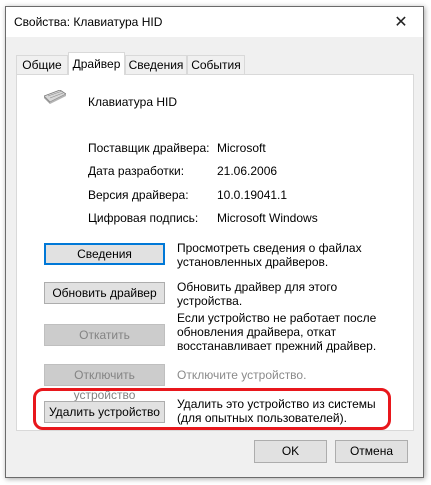 Image resolution: width=431 pixels, height=485 pixels. I want to click on tab-details: Сведения, so click(156, 64).